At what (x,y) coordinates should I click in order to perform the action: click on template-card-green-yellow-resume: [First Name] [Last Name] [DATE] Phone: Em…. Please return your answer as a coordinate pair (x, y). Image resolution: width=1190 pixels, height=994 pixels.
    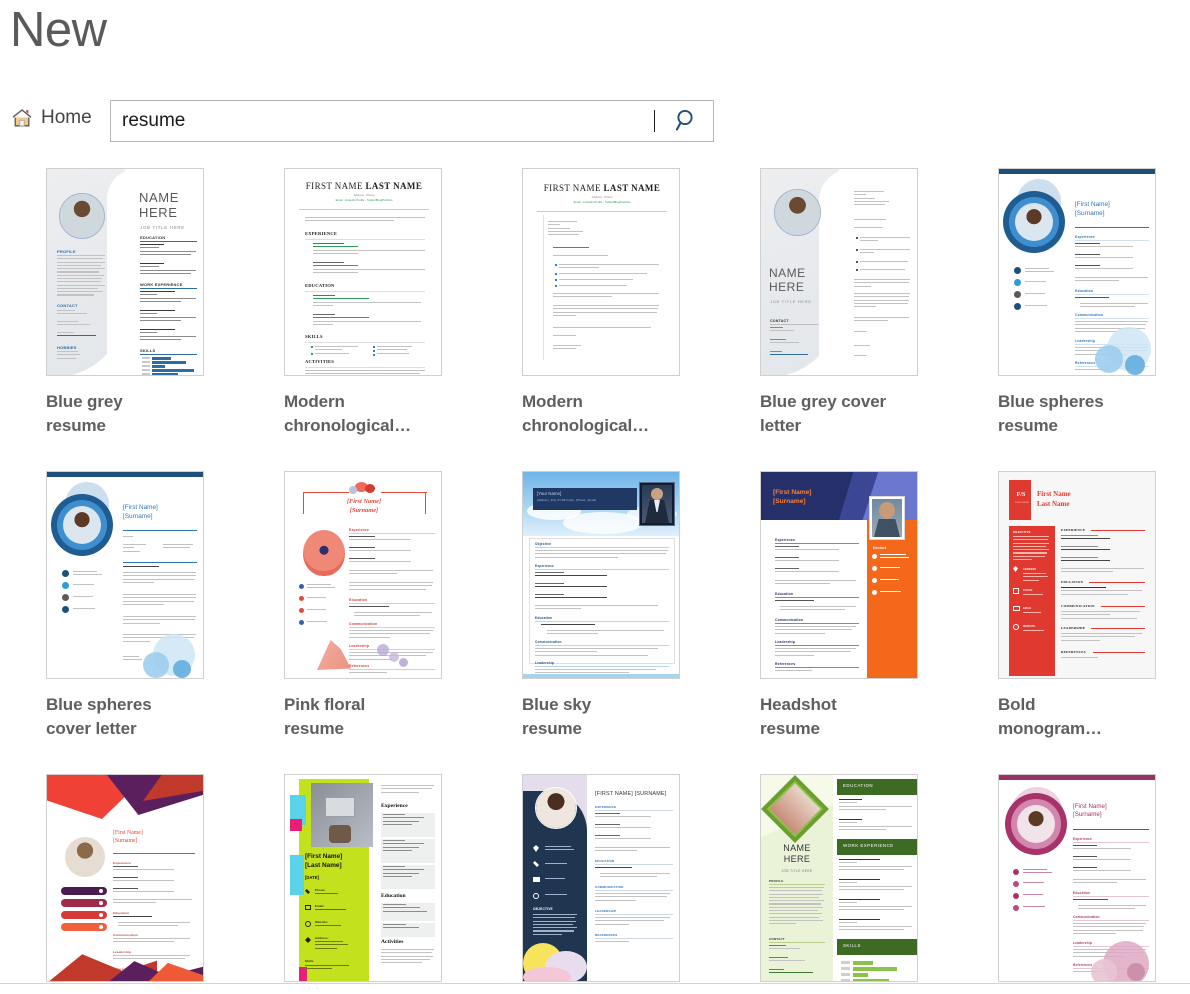
    Looking at the image, I should click on (403, 878).